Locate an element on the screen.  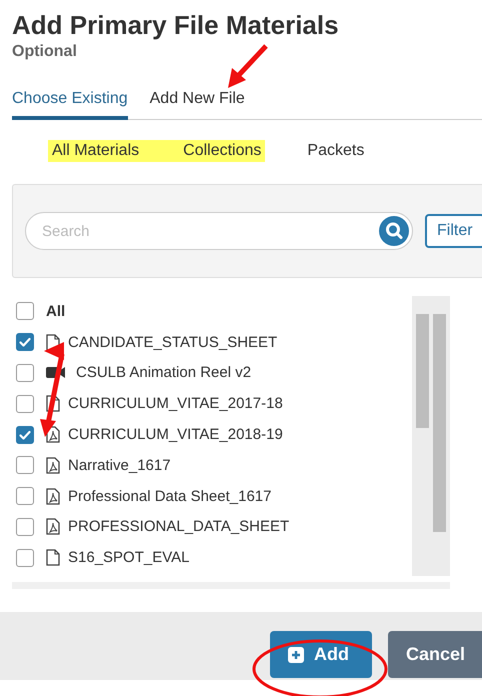
file-name: PROFESSIONAL_DATA_SHEET is located at coordinates (179, 527).